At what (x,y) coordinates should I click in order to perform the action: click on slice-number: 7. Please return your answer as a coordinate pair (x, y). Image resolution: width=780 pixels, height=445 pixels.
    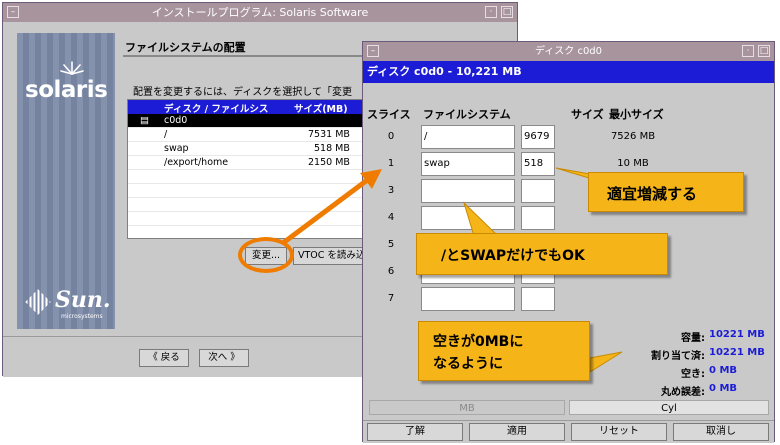
    Looking at the image, I should click on (391, 298).